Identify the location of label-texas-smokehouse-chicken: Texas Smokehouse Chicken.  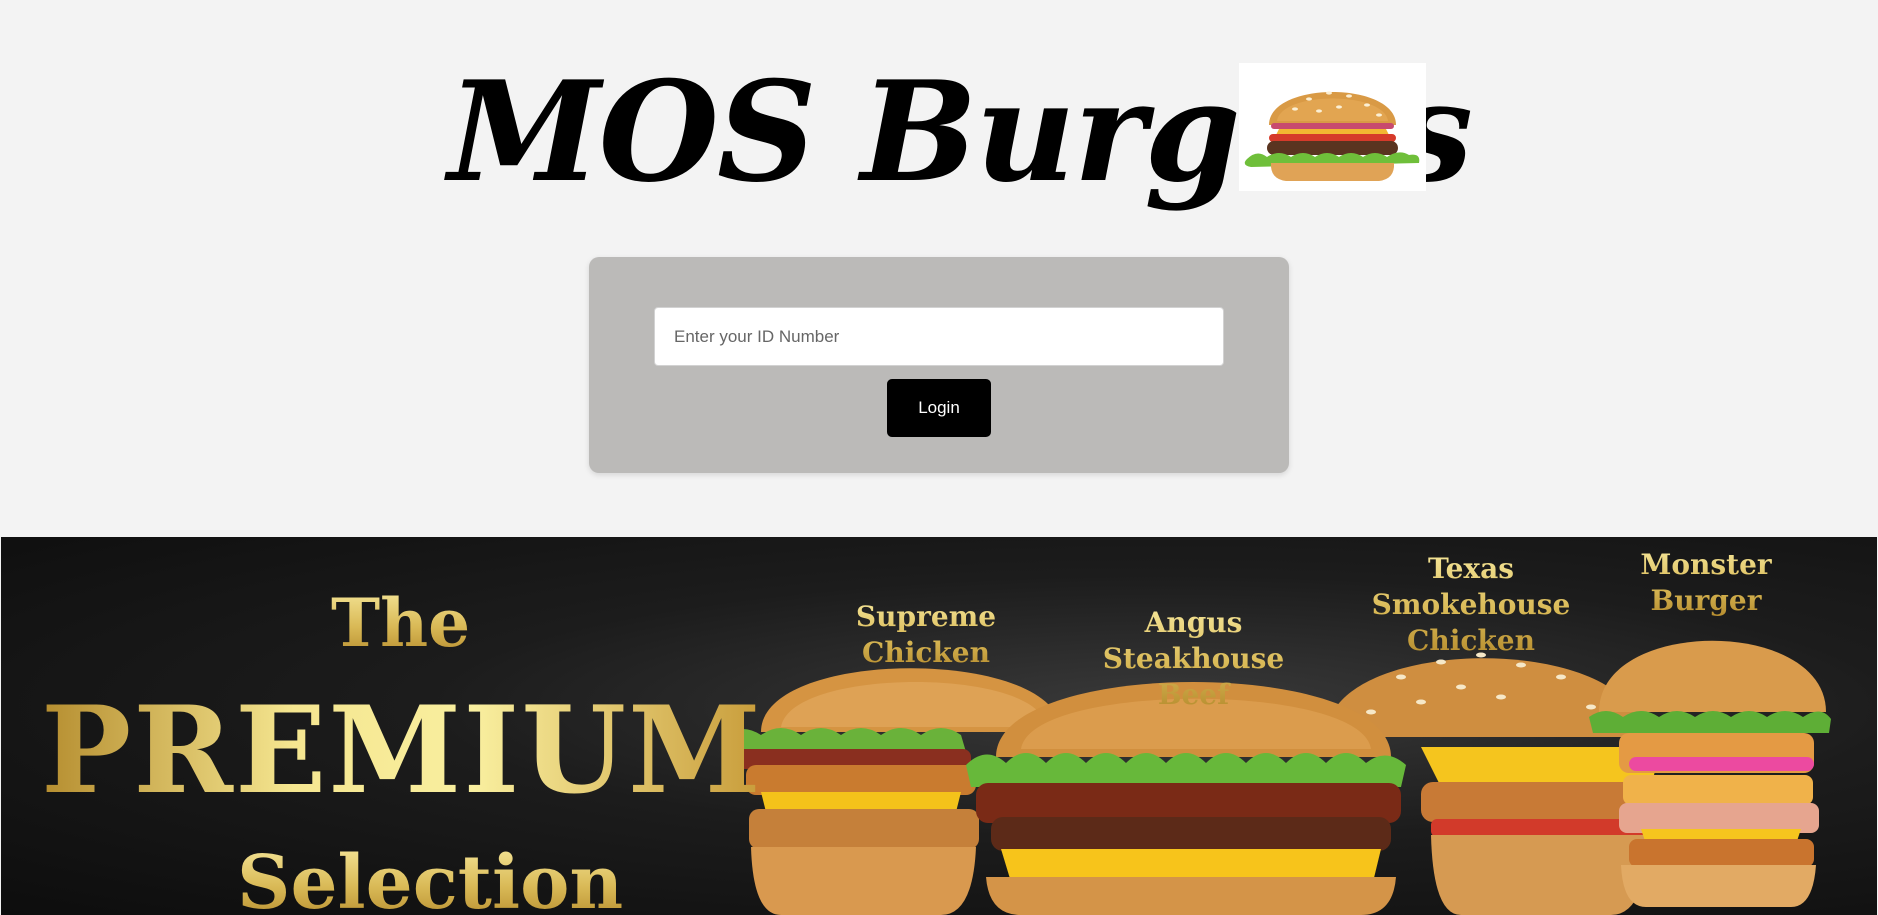
(1471, 605).